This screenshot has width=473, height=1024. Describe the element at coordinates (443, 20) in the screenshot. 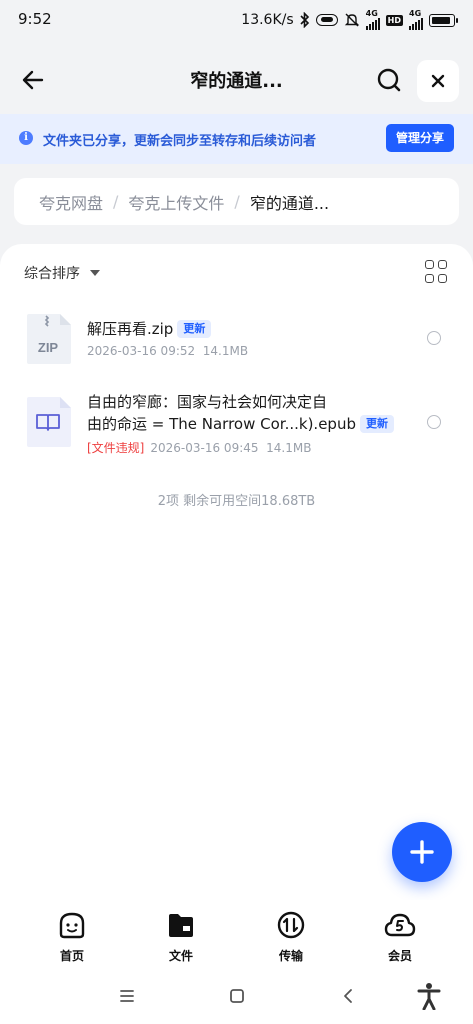

I see `battery-icon` at that location.